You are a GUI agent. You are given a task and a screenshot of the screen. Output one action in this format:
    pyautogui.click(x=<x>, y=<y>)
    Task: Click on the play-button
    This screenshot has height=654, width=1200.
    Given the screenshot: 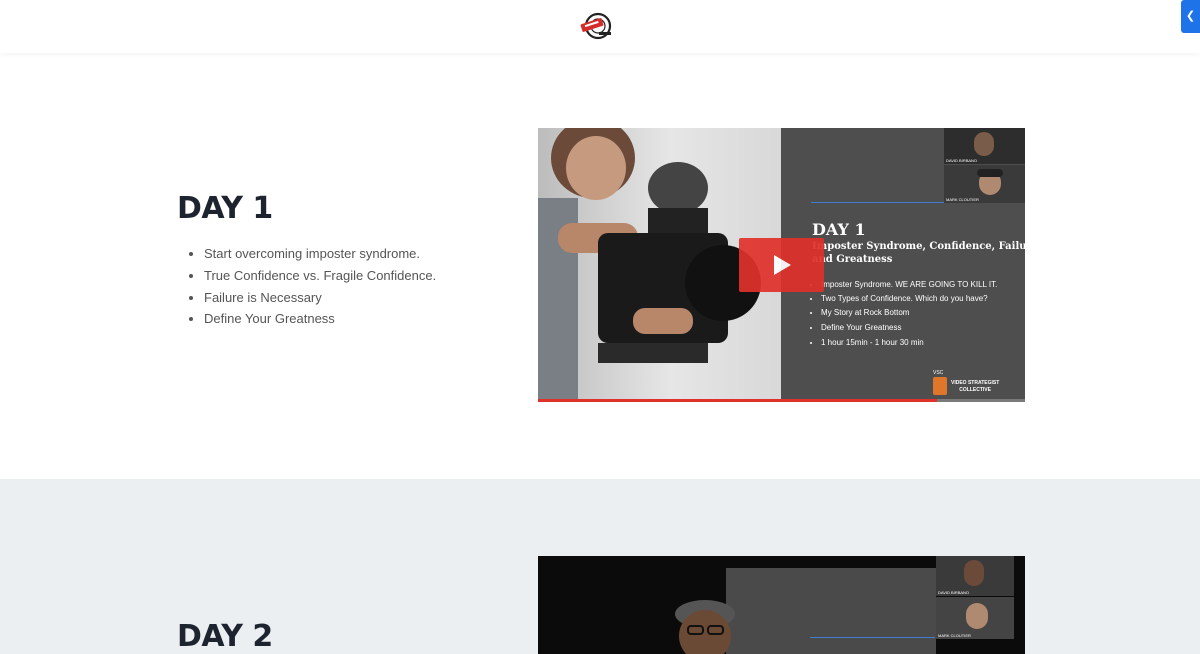 What is the action you would take?
    pyautogui.click(x=781, y=265)
    